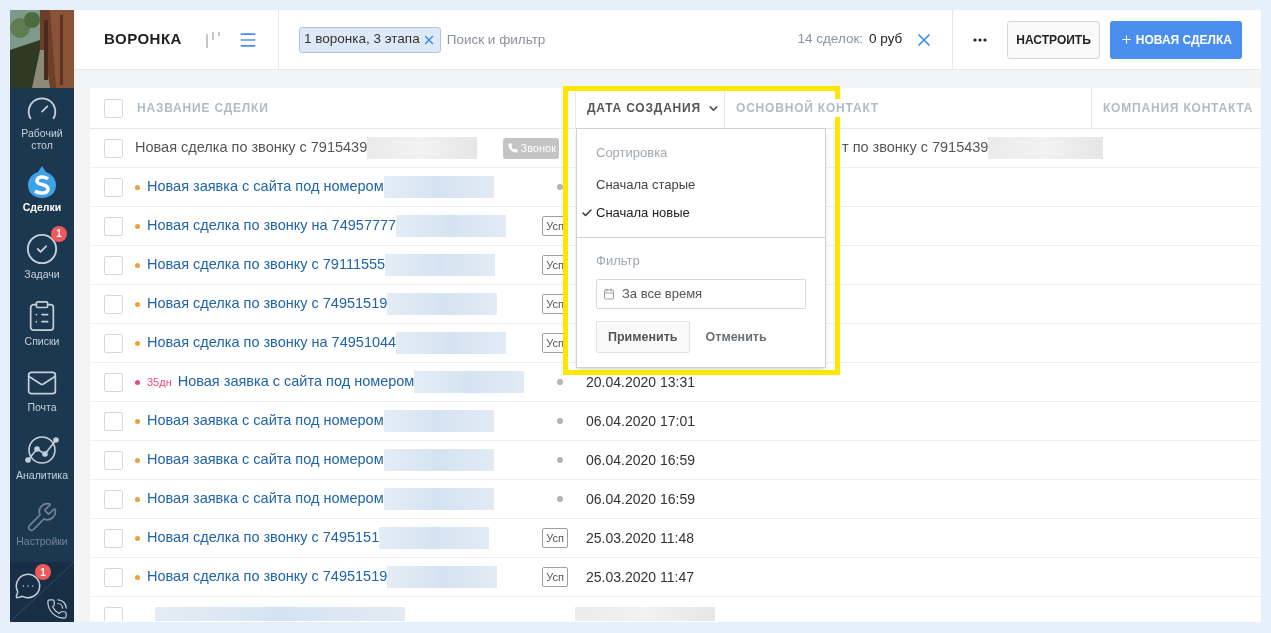 This screenshot has height=633, width=1271. Describe the element at coordinates (213, 39) in the screenshot. I see `columns-icon` at that location.